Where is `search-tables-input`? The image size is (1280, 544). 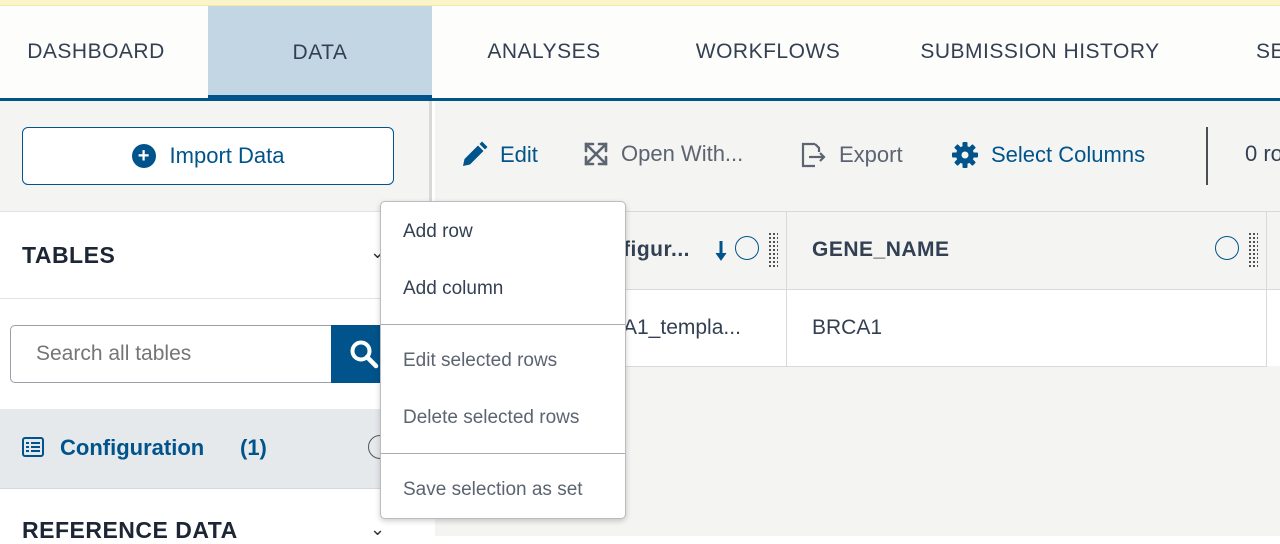
search-tables-input is located at coordinates (171, 354).